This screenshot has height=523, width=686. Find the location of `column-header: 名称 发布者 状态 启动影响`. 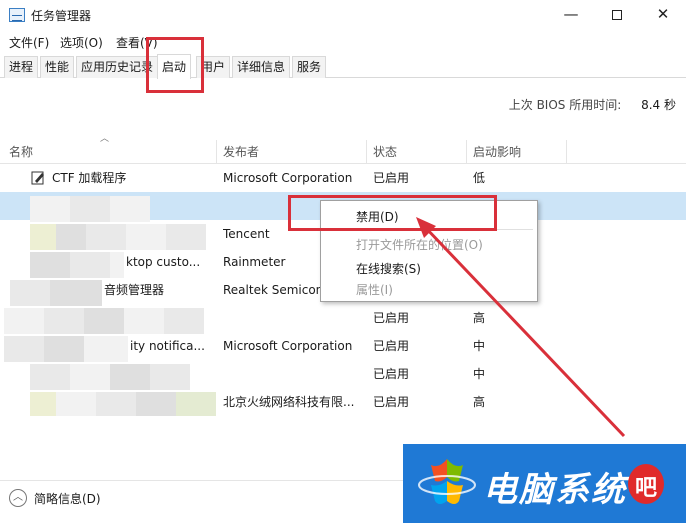

column-header: 名称 发布者 状态 启动影响 is located at coordinates (343, 152).